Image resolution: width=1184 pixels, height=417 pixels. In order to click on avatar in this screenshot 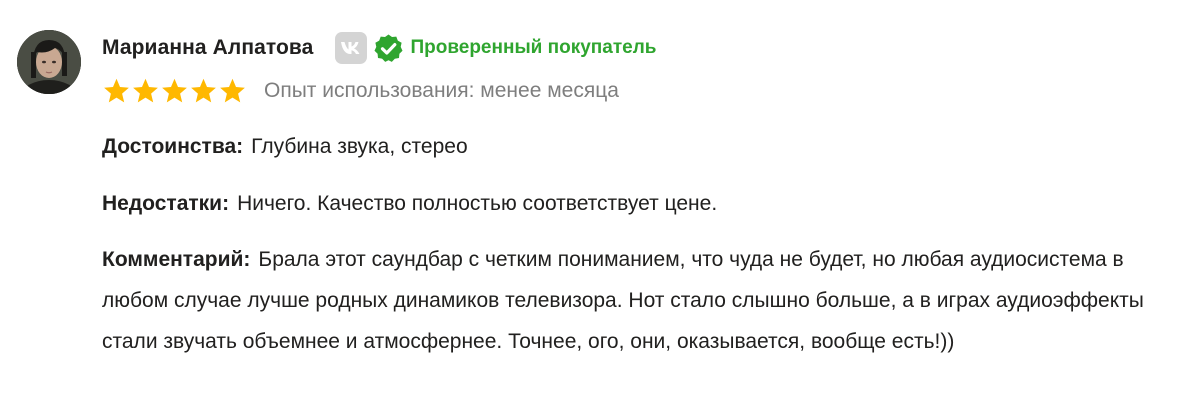, I will do `click(49, 62)`.